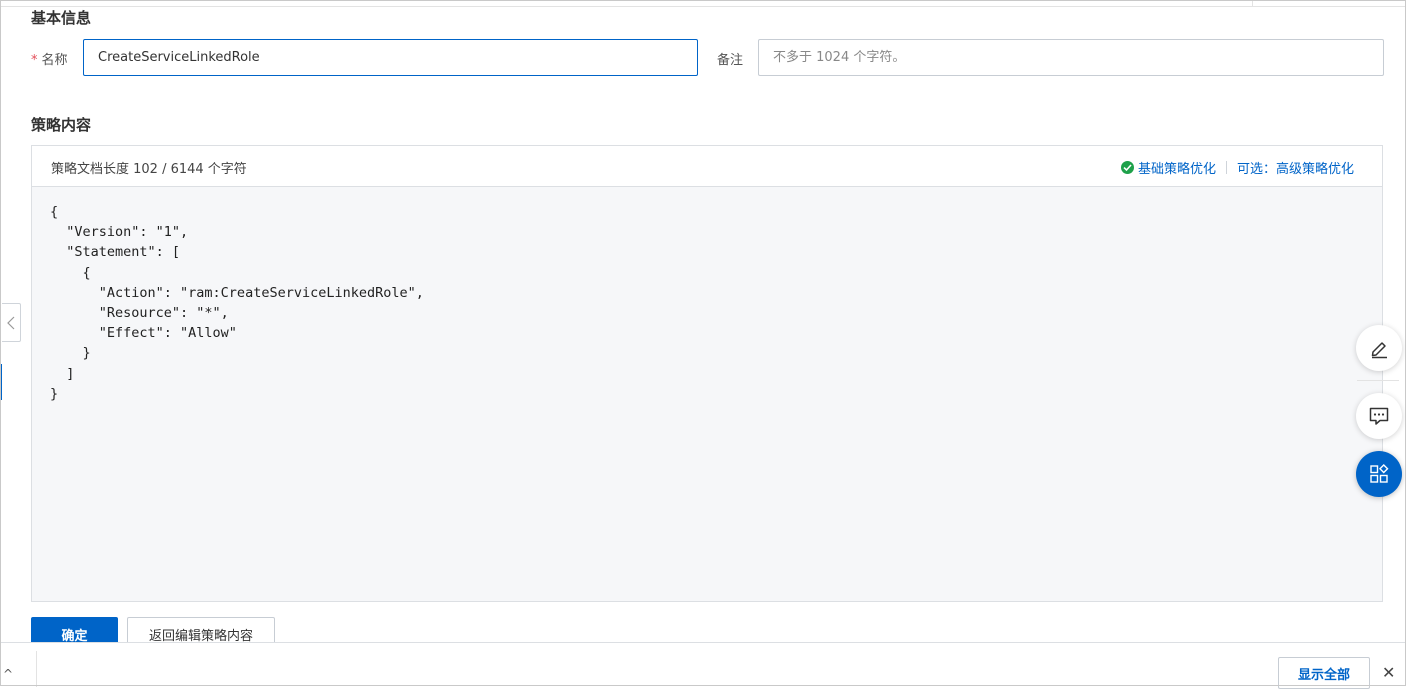  I want to click on optimize-options: 基础策略优化 可选：高级策略优化, so click(1237, 167).